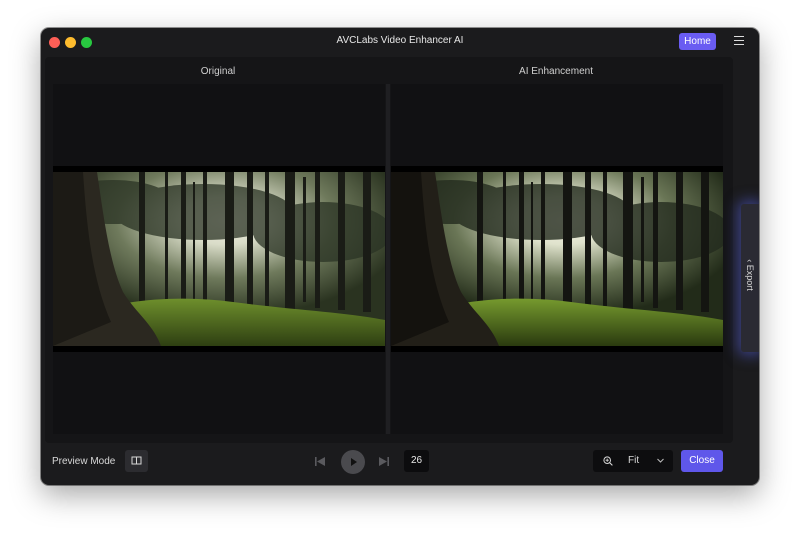 This screenshot has height=539, width=800. I want to click on original-forest-image, so click(219, 259).